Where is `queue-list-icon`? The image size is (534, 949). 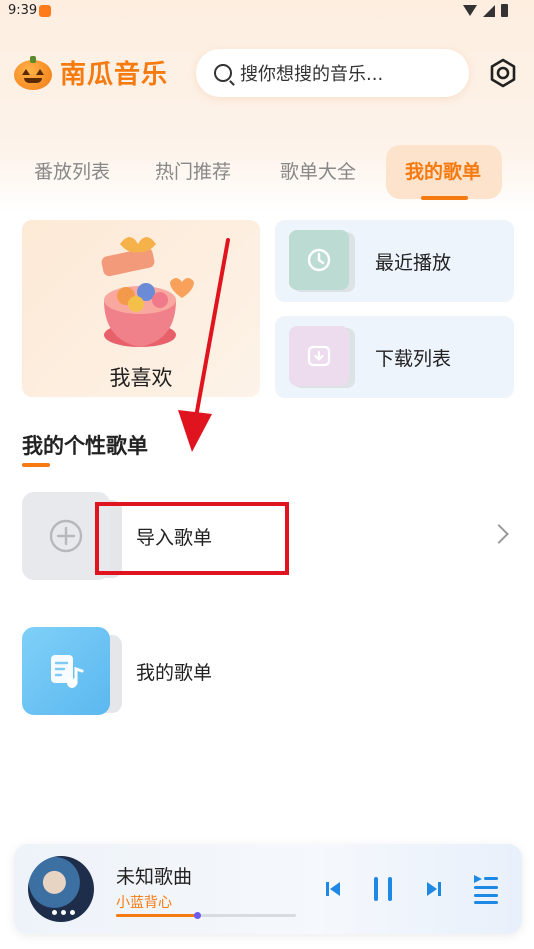 queue-list-icon is located at coordinates (486, 889).